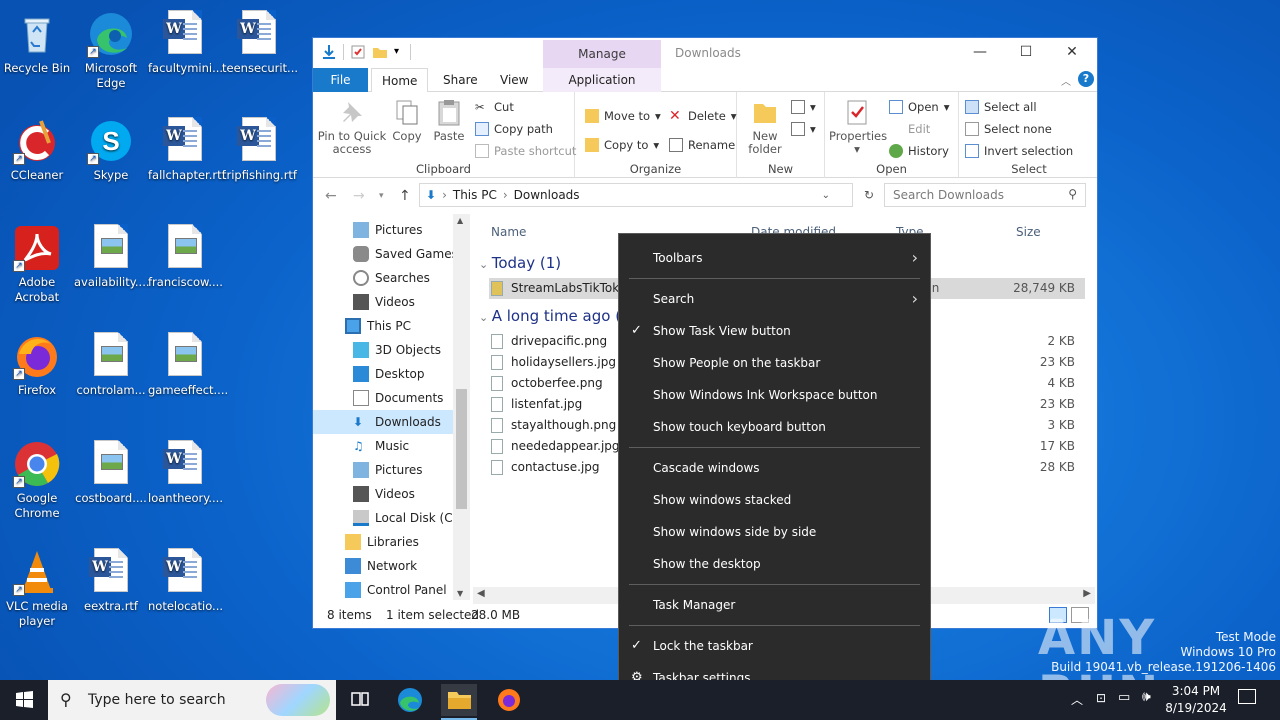 Image resolution: width=1280 pixels, height=720 pixels. I want to click on up-arrow-icon: ↑, so click(405, 196).